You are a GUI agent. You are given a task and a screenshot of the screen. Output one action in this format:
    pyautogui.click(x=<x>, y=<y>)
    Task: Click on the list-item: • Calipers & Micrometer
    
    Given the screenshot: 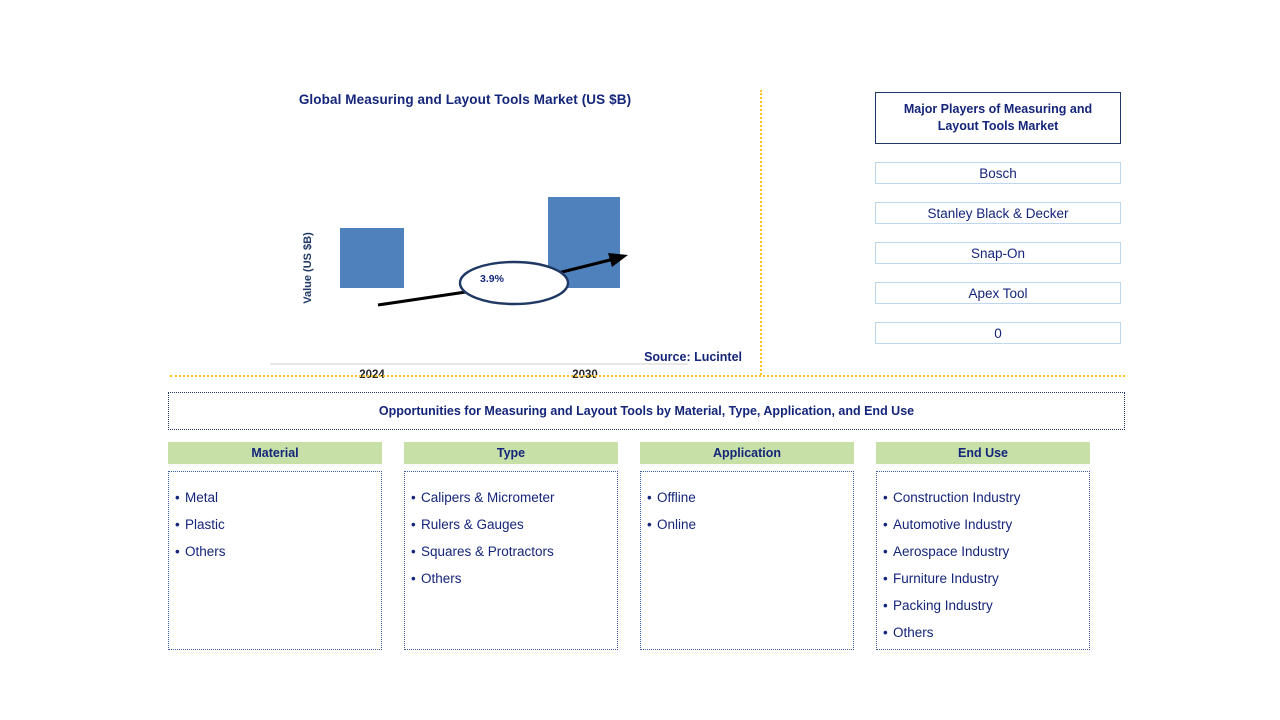 What is the action you would take?
    pyautogui.click(x=512, y=497)
    